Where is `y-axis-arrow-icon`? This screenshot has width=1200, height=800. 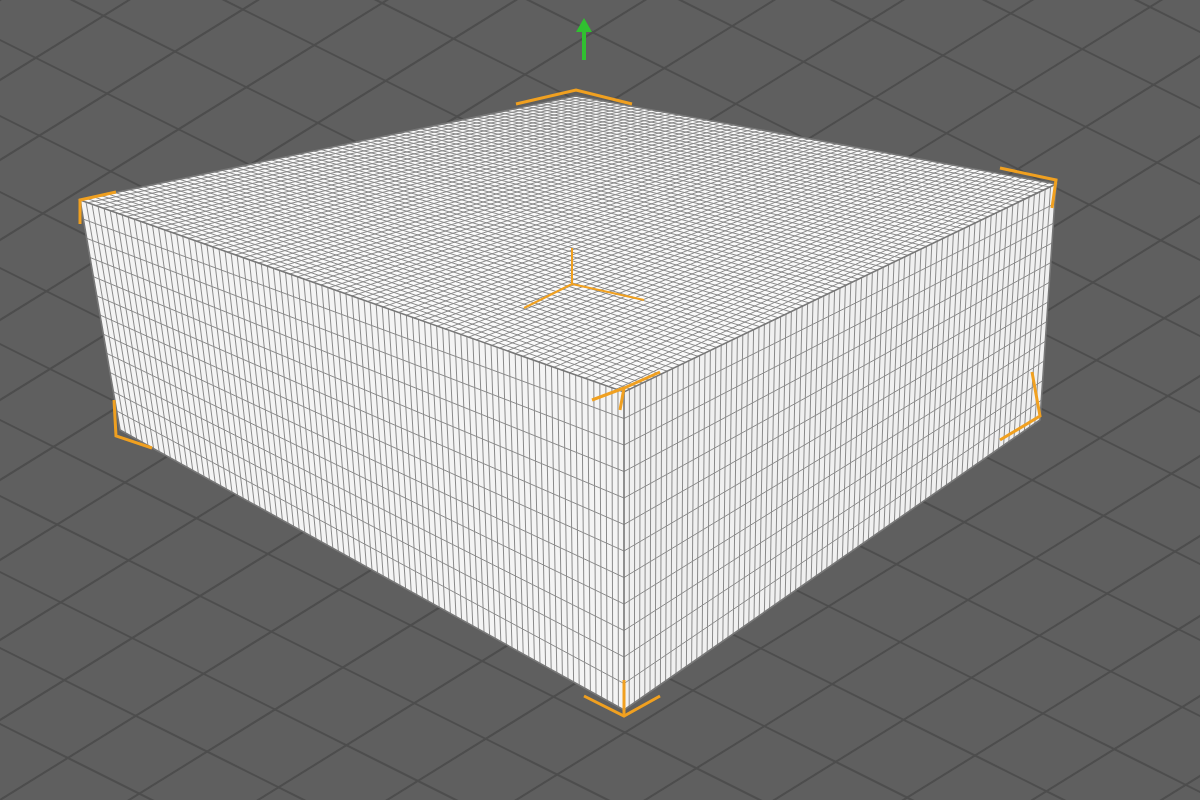 y-axis-arrow-icon is located at coordinates (584, 39).